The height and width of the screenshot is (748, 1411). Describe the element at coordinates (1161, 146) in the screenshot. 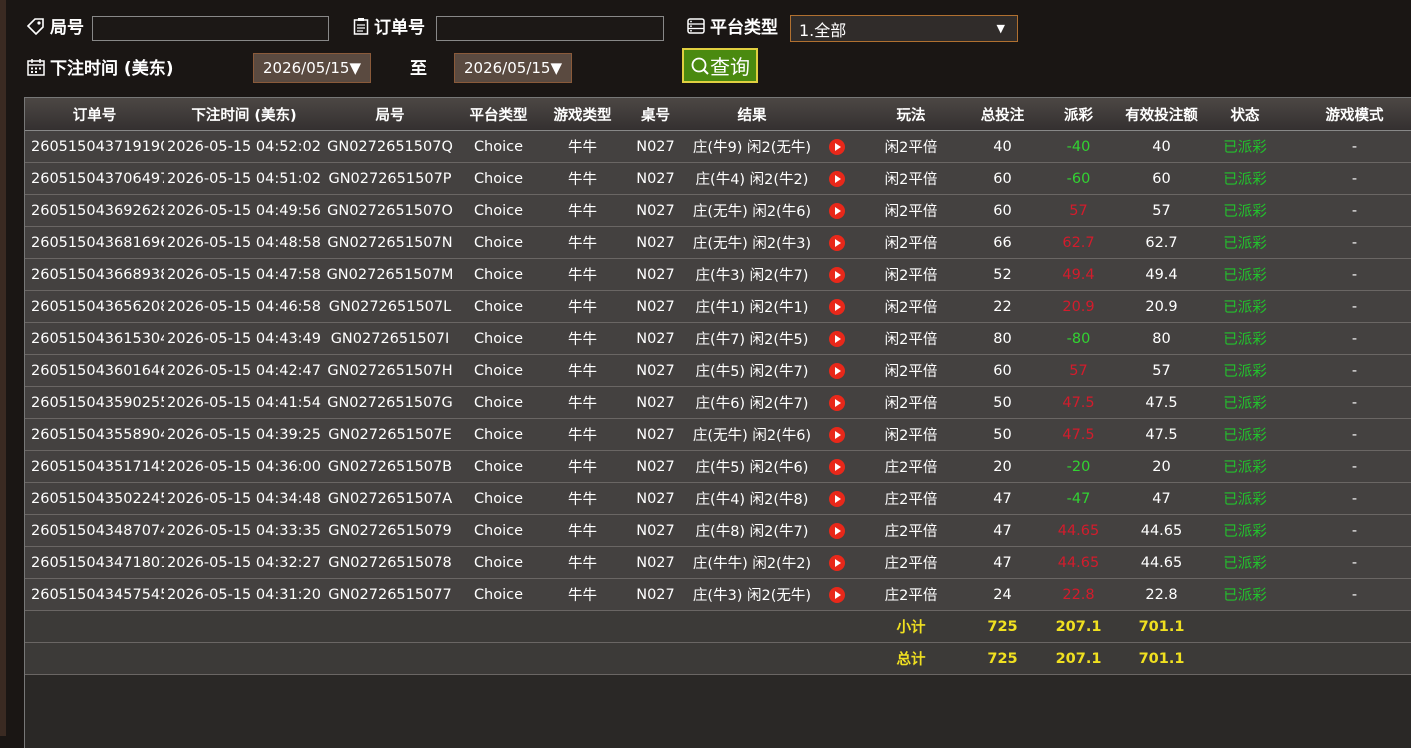

I see `cell-valid-bet: 40` at that location.